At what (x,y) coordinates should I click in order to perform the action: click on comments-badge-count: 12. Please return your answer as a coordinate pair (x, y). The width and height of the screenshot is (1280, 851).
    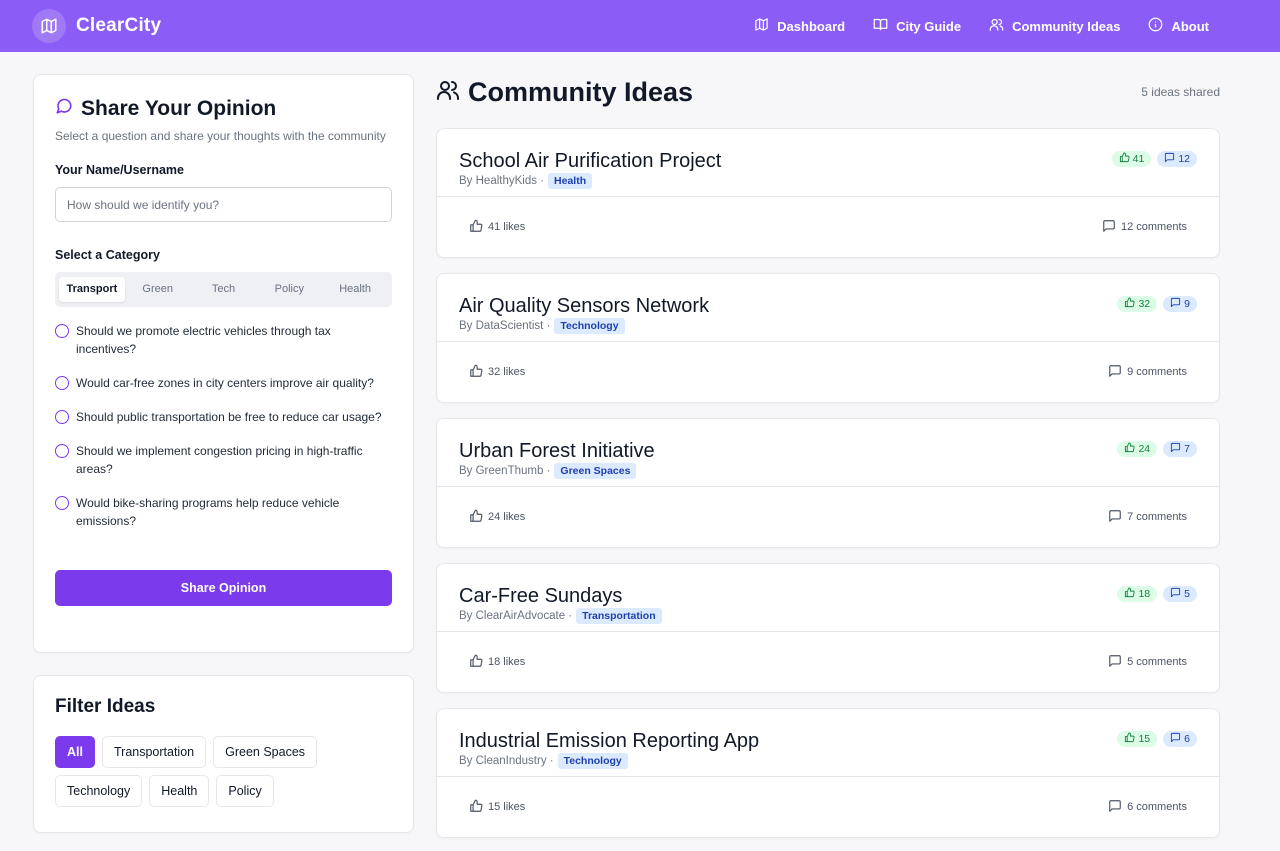
    Looking at the image, I should click on (1184, 159).